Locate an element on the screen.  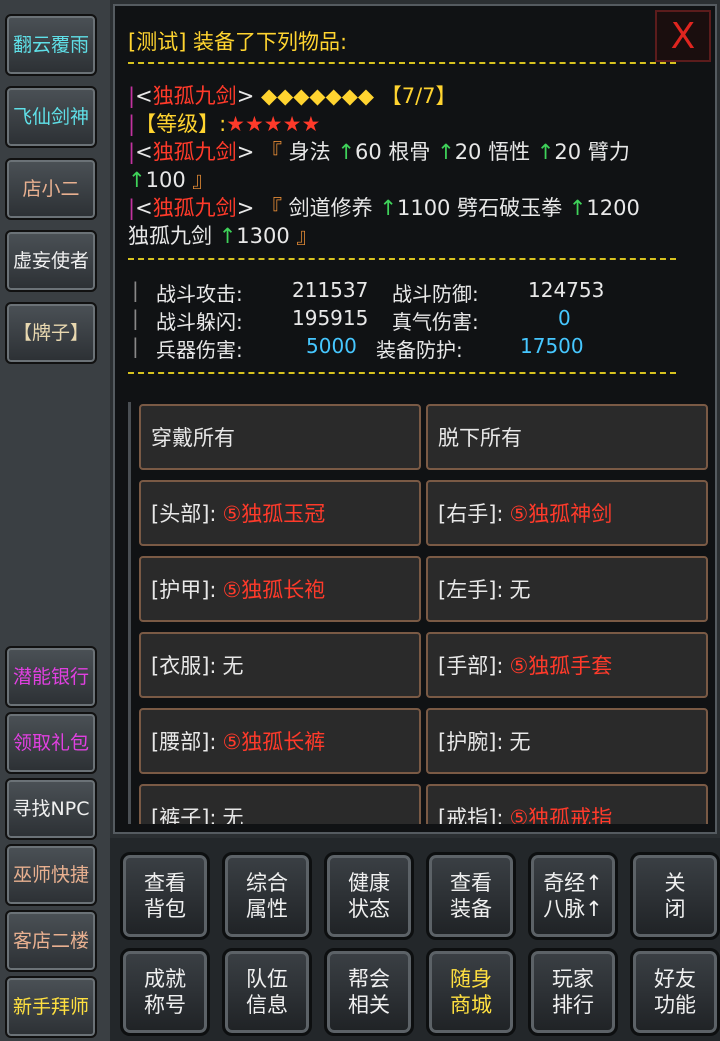
wear-all-button: 穿戴所有 is located at coordinates (280, 437).